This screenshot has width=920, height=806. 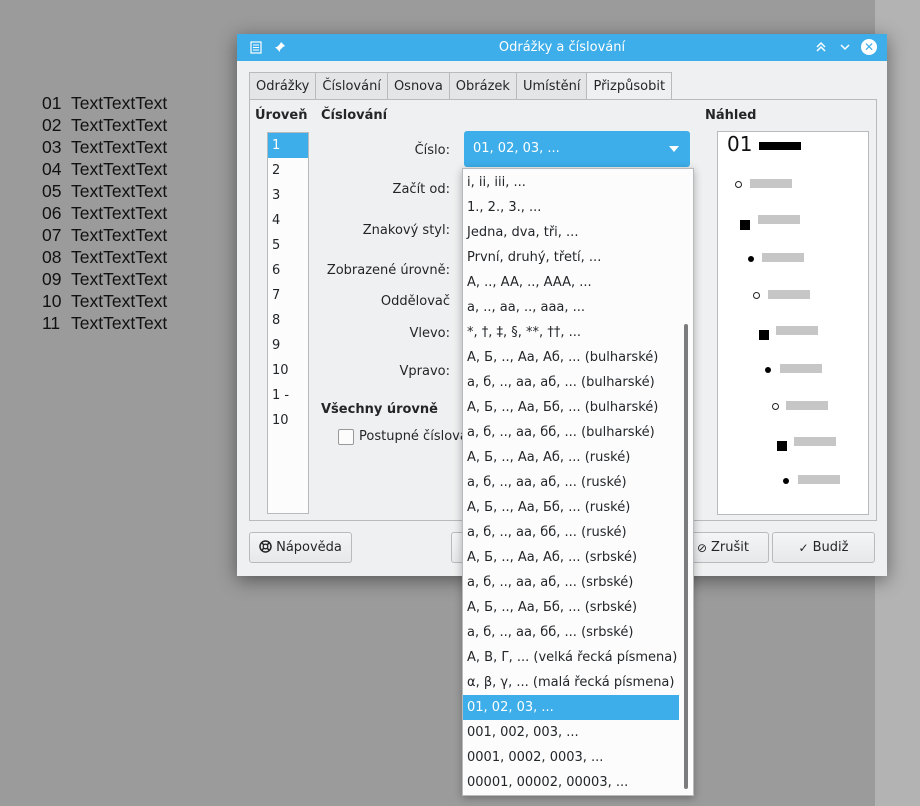 I want to click on consecutive-numbering-label: Postupné číslová, so click(x=413, y=436).